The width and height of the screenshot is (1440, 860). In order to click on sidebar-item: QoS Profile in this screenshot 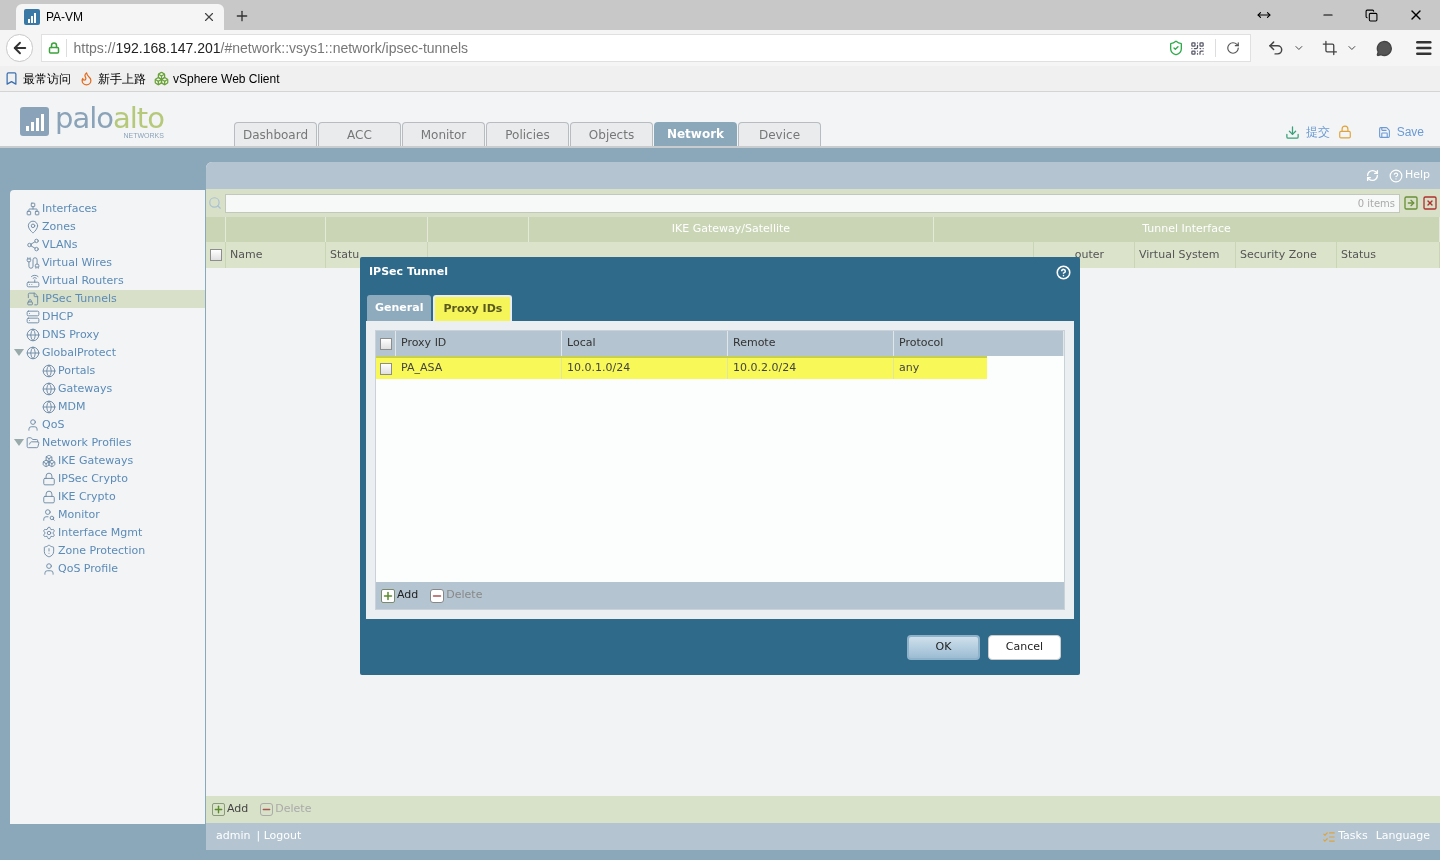, I will do `click(107, 569)`.